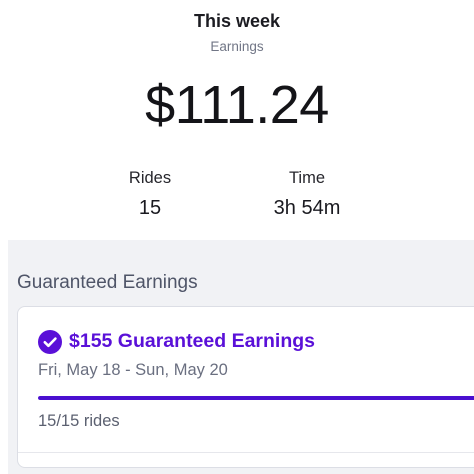  I want to click on rides-stat: Rides 15, so click(150, 194).